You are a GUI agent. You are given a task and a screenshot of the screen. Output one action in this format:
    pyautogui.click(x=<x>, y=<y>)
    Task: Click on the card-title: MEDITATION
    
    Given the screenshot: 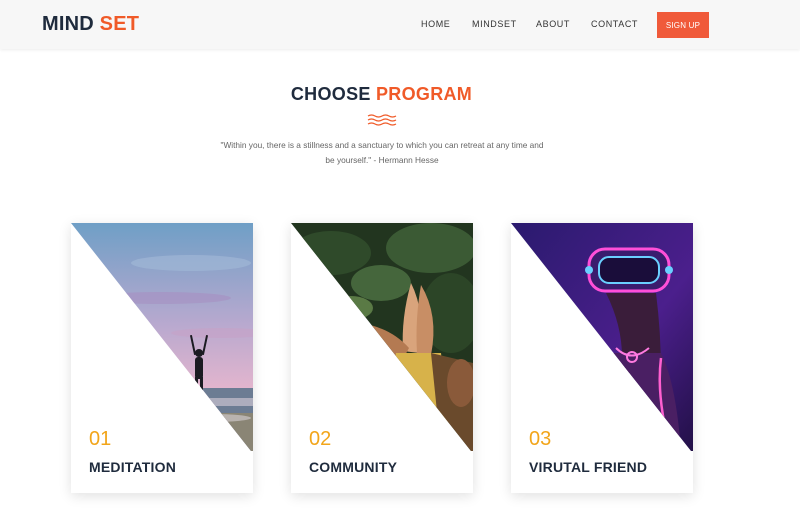 What is the action you would take?
    pyautogui.click(x=133, y=467)
    